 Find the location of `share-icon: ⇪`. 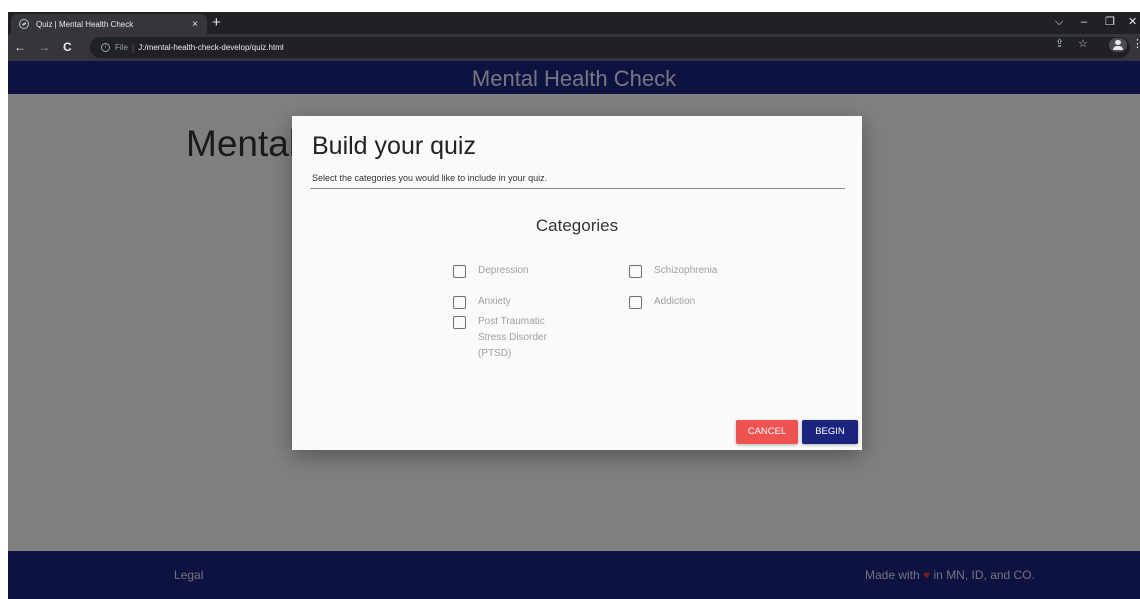

share-icon: ⇪ is located at coordinates (1059, 44).